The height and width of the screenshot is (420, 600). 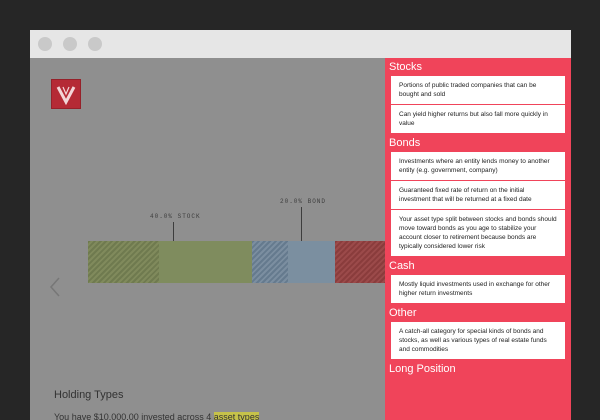 I want to click on holding-description-text: You have $10,000.00 invested across 4, so click(x=134, y=416).